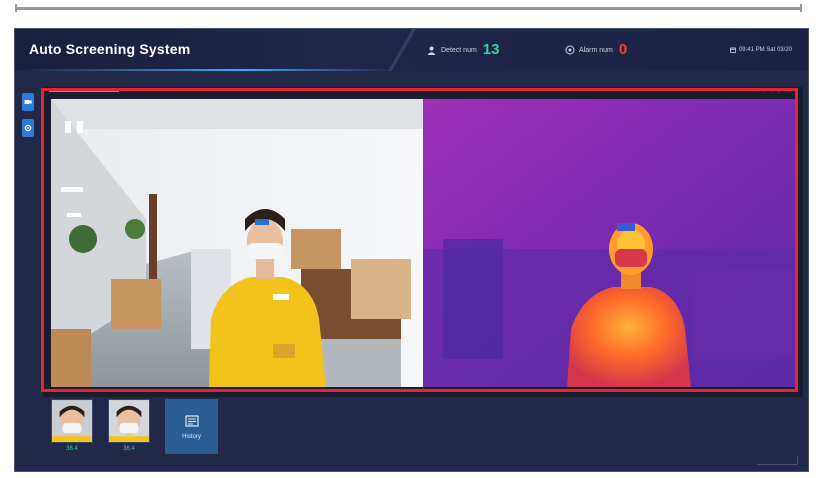 This screenshot has height=478, width=819. I want to click on history-button-label: History, so click(191, 436).